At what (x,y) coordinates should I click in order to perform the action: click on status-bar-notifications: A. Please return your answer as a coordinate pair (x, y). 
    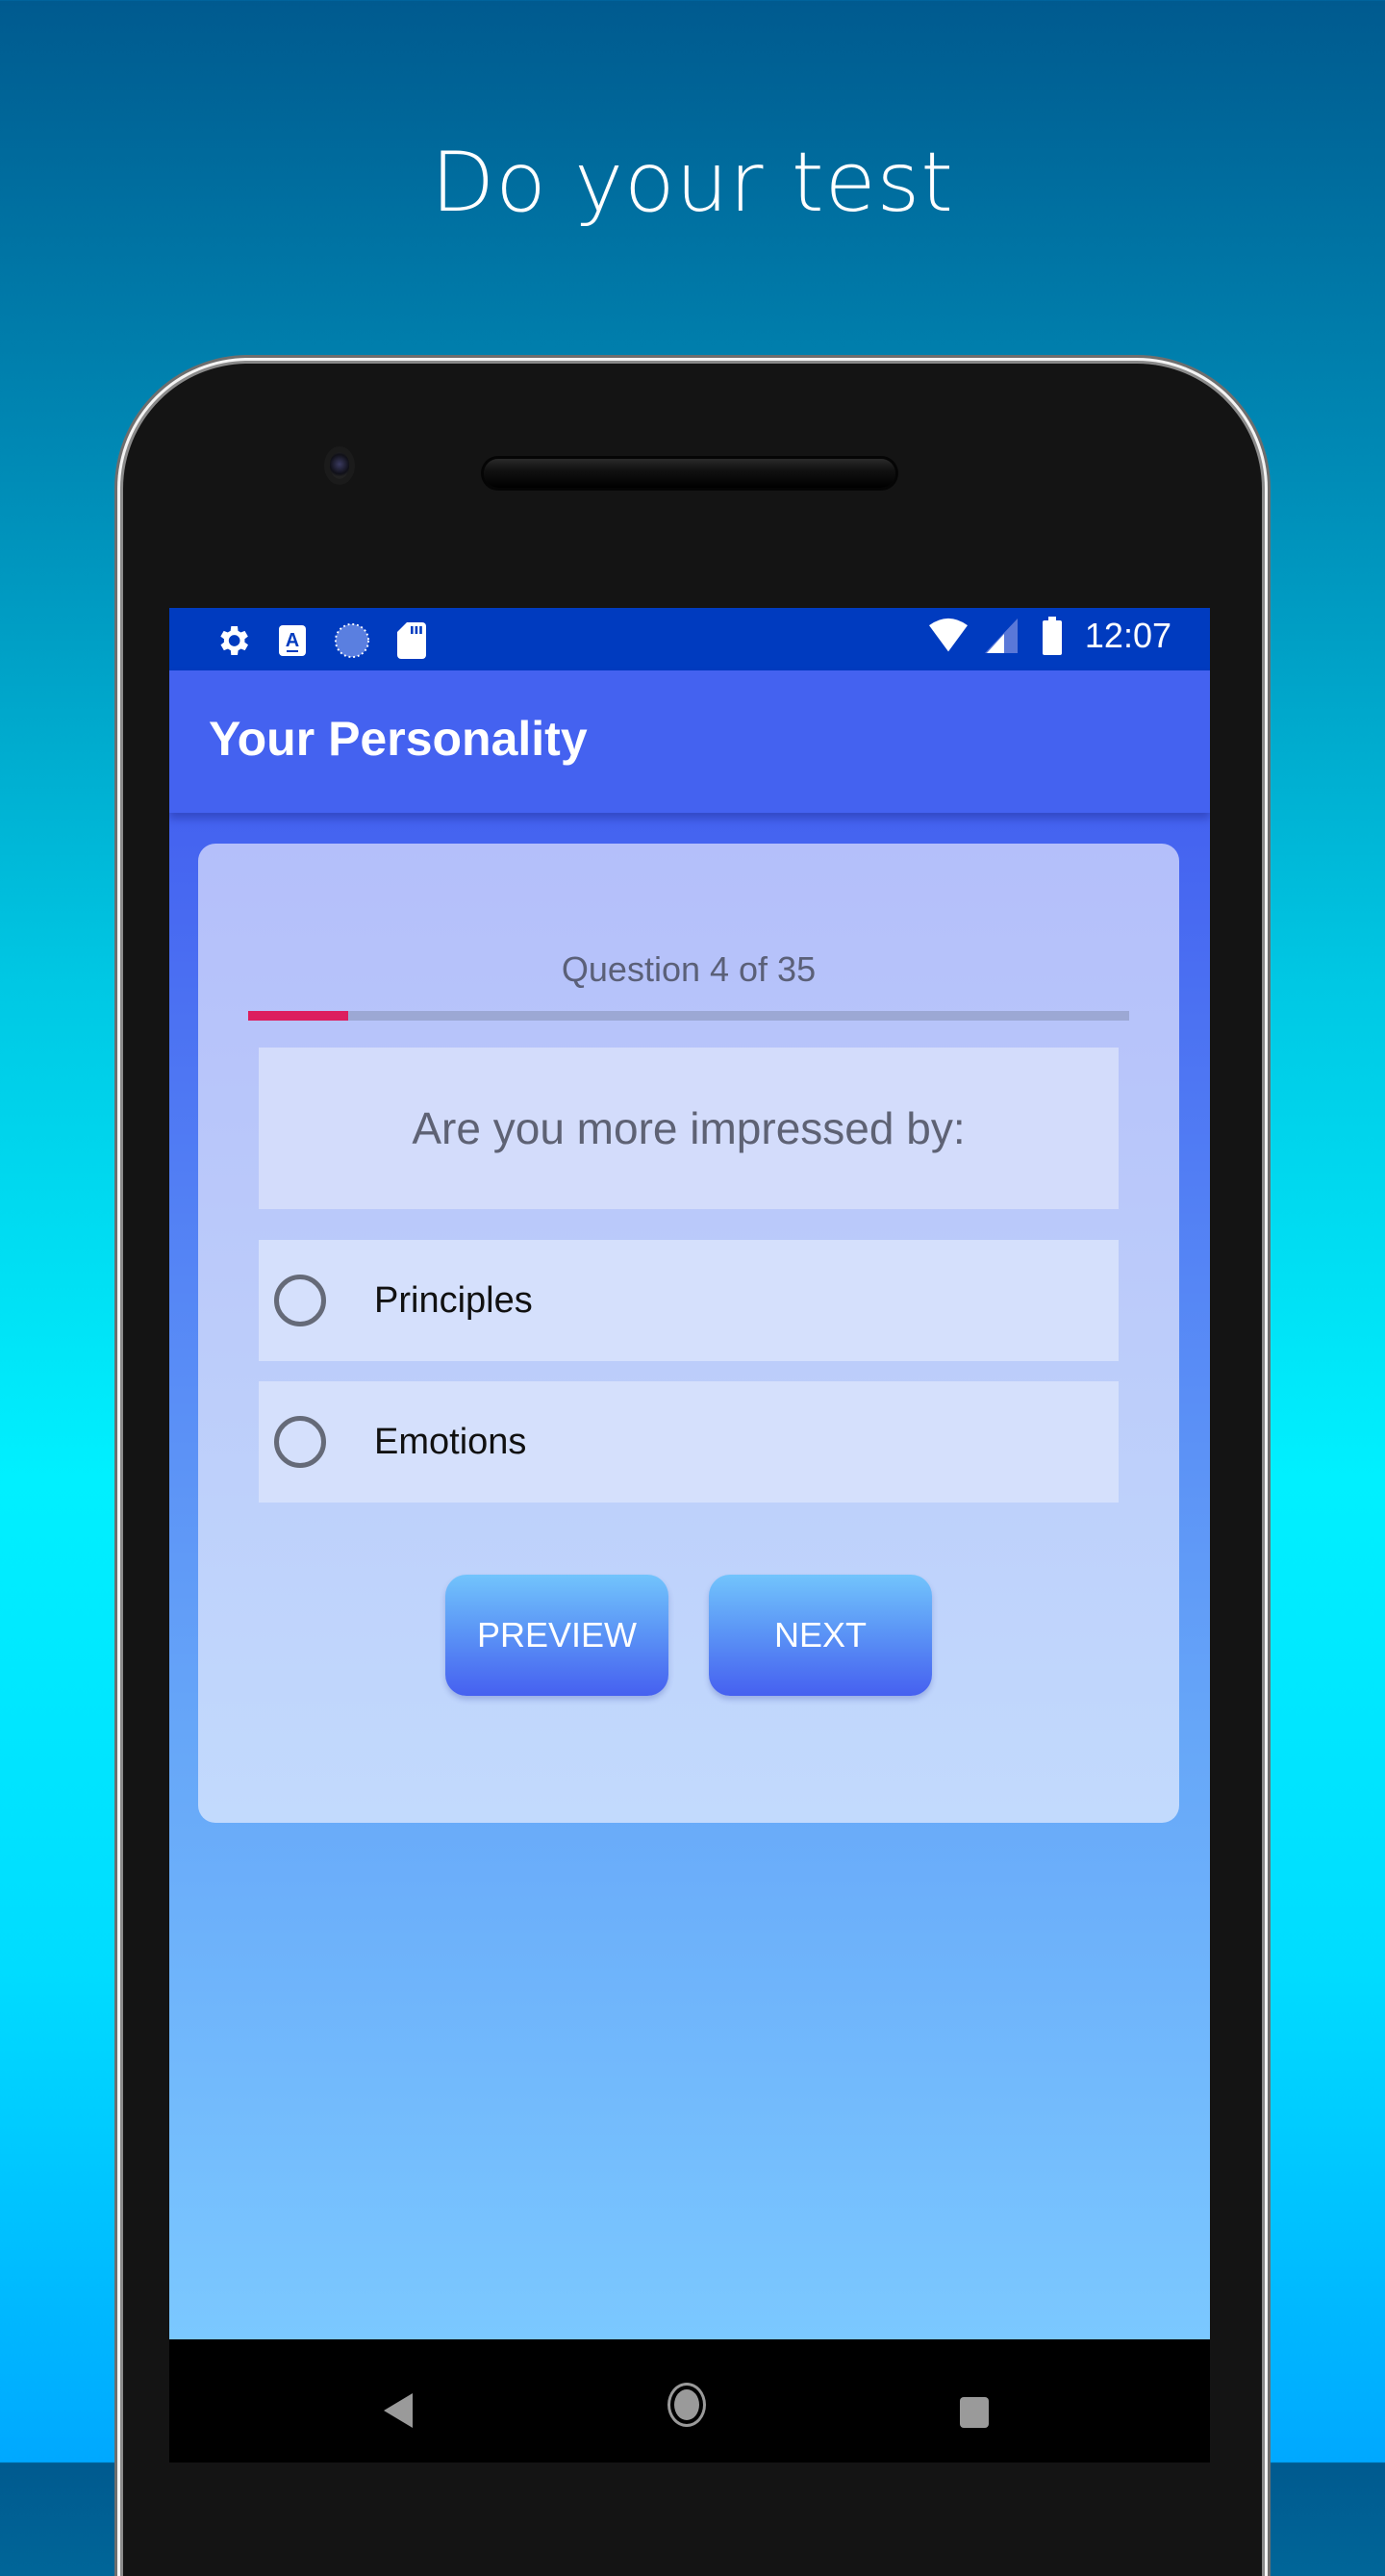
    Looking at the image, I should click on (322, 640).